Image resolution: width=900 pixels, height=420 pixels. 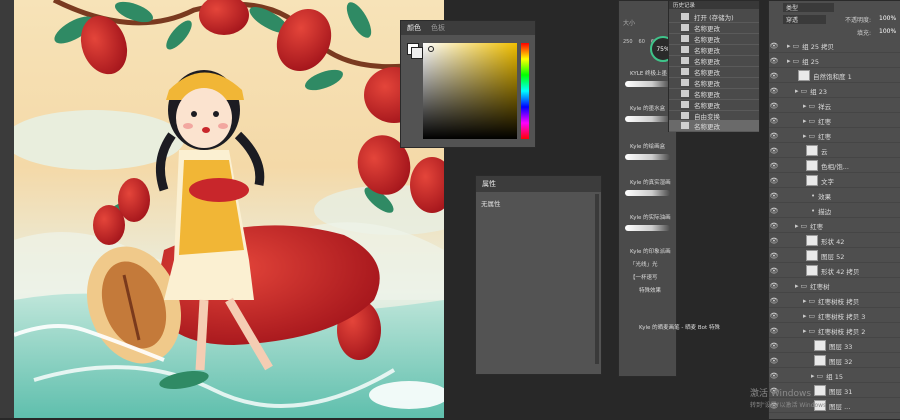 What do you see at coordinates (417, 53) in the screenshot?
I see `background-swatch` at bounding box center [417, 53].